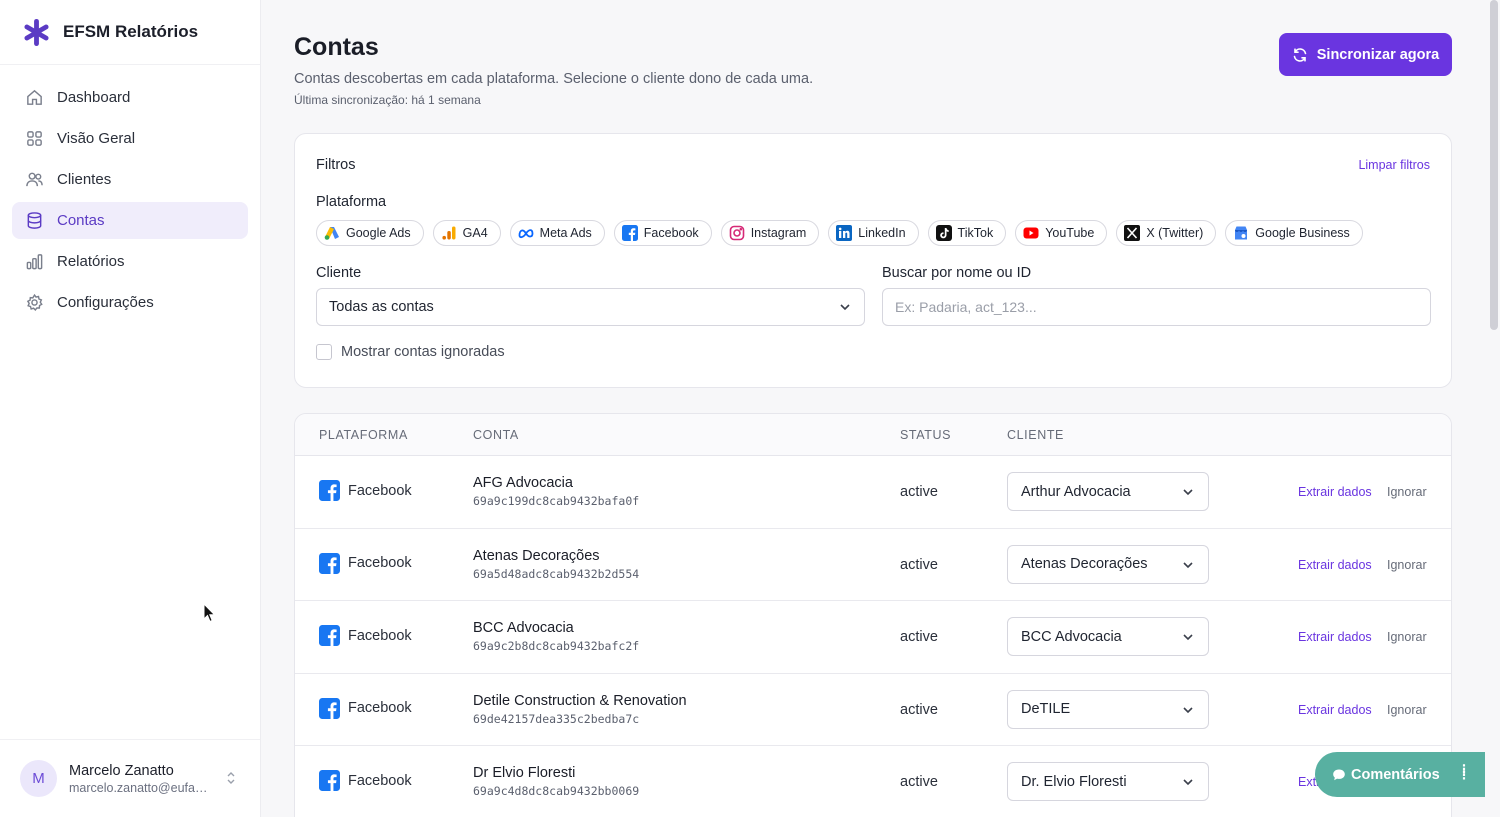  Describe the element at coordinates (1076, 491) in the screenshot. I see `row-client-value: Arthur Advocacia` at that location.